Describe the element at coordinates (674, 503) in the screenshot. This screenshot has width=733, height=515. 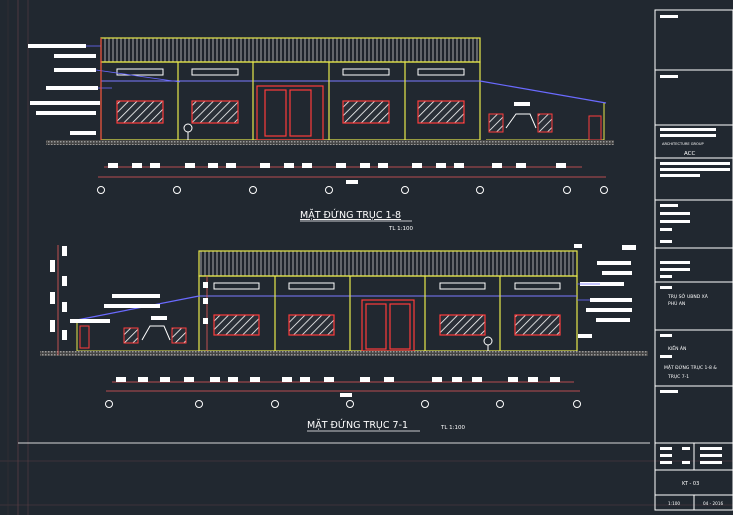
I see `sheet-scale: 1:100` at that location.